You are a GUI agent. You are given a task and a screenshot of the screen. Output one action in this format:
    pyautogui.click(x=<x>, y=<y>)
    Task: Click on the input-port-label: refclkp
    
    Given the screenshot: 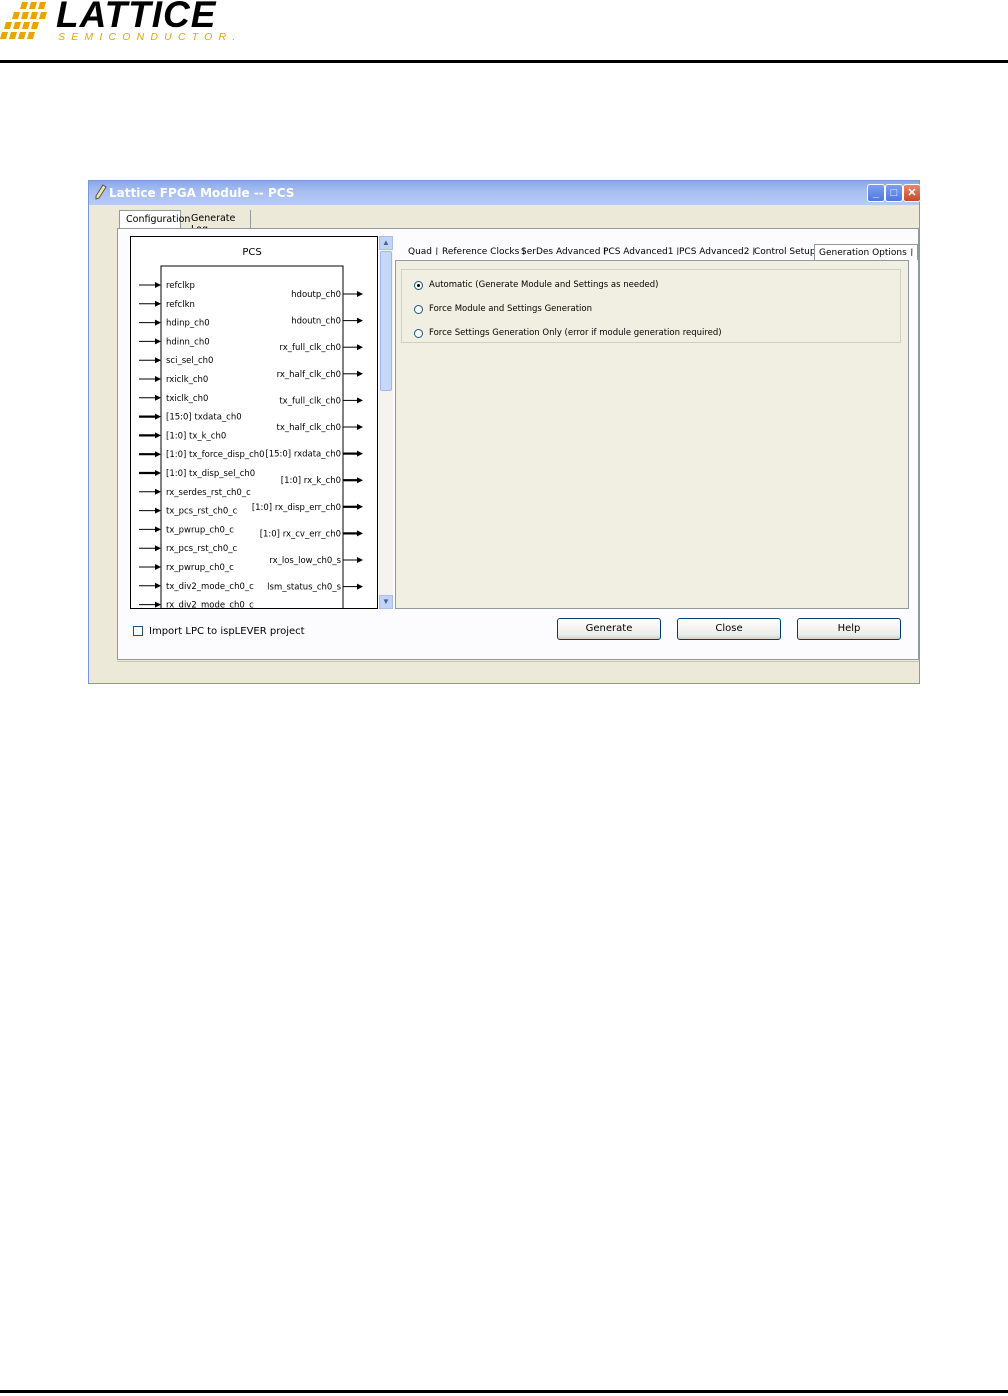 What is the action you would take?
    pyautogui.click(x=180, y=286)
    